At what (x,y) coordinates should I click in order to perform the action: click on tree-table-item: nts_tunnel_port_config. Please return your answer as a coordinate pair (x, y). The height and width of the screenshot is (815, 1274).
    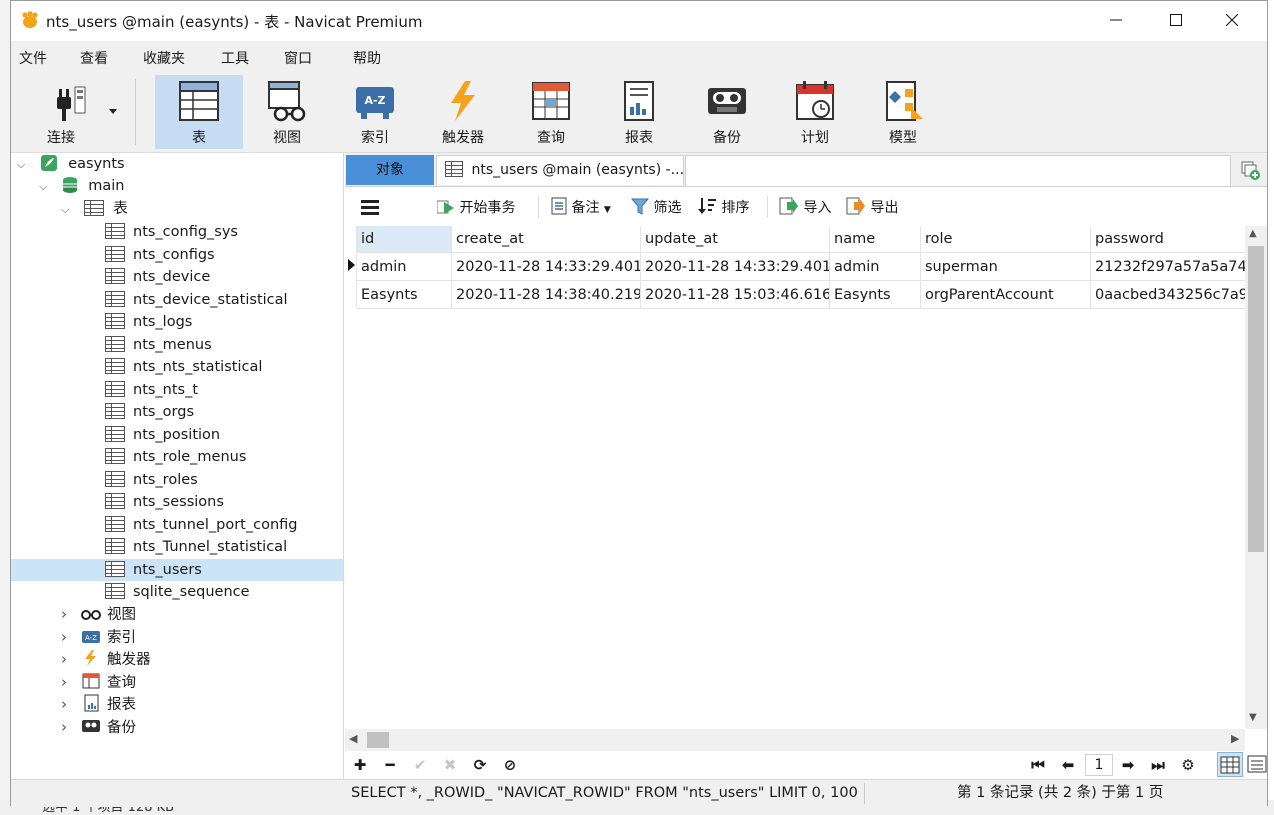
    Looking at the image, I should click on (177, 525).